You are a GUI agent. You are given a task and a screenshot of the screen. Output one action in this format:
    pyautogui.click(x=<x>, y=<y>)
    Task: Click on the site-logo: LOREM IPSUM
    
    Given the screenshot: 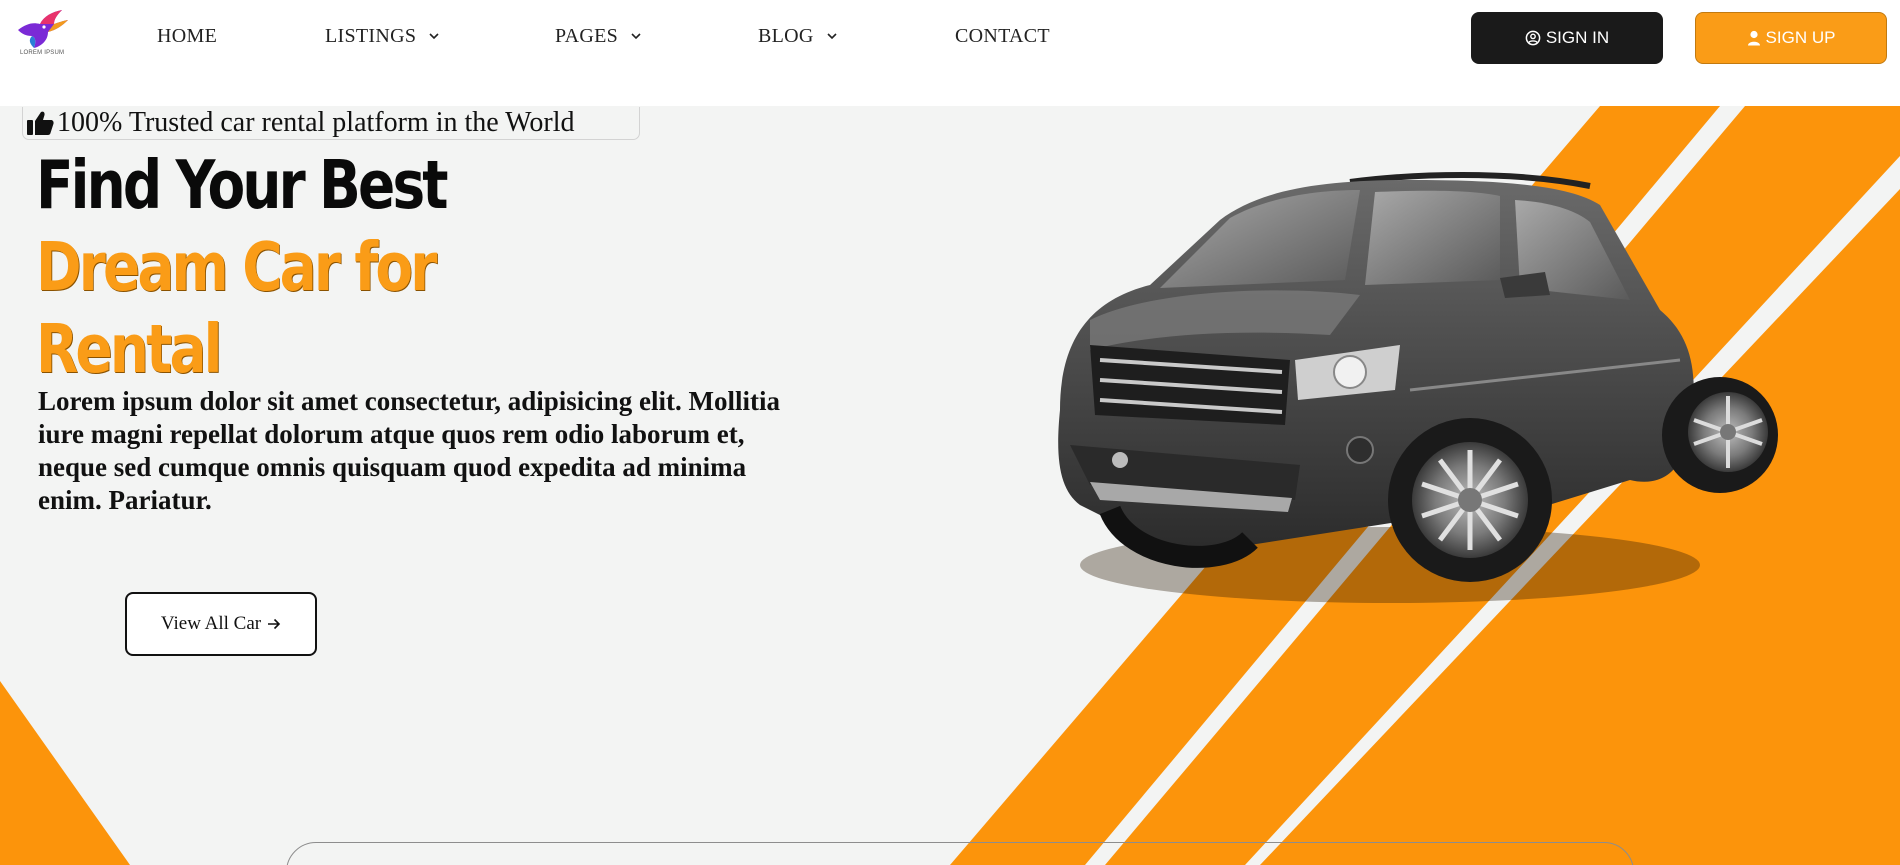 What is the action you would take?
    pyautogui.click(x=42, y=34)
    